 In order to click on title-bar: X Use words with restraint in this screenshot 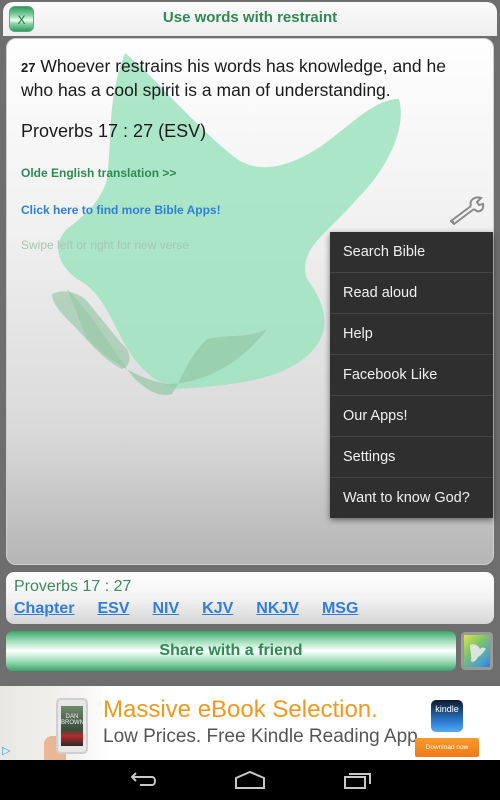, I will do `click(250, 19)`.